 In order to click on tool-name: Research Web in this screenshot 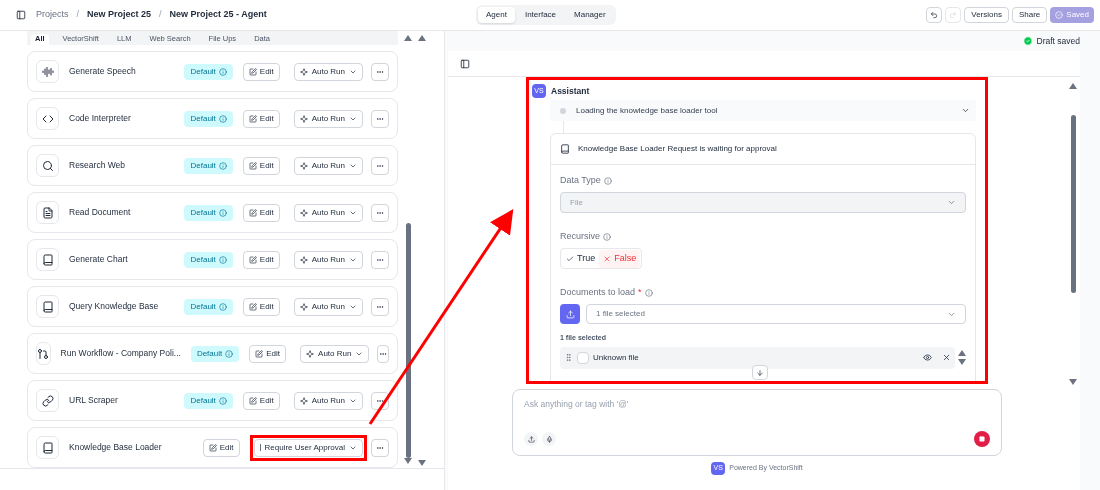, I will do `click(98, 165)`.